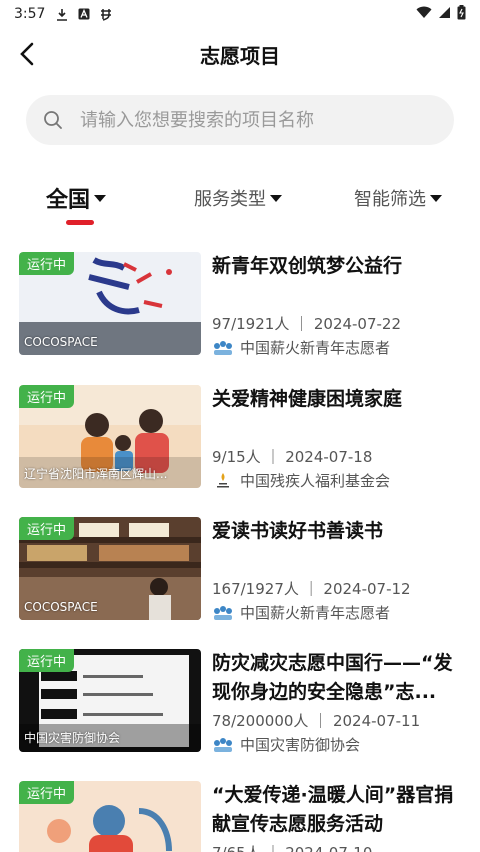  What do you see at coordinates (424, 14) in the screenshot?
I see `wifi-icon` at bounding box center [424, 14].